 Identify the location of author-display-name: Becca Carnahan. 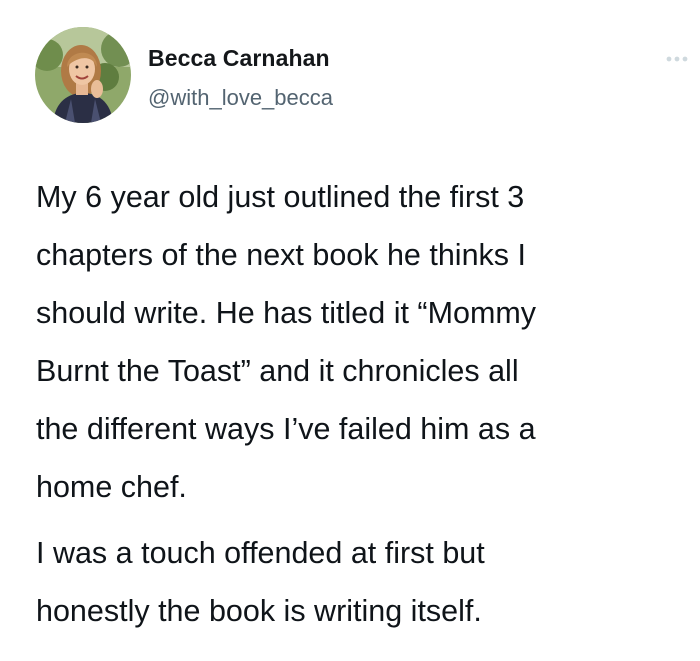
(239, 58).